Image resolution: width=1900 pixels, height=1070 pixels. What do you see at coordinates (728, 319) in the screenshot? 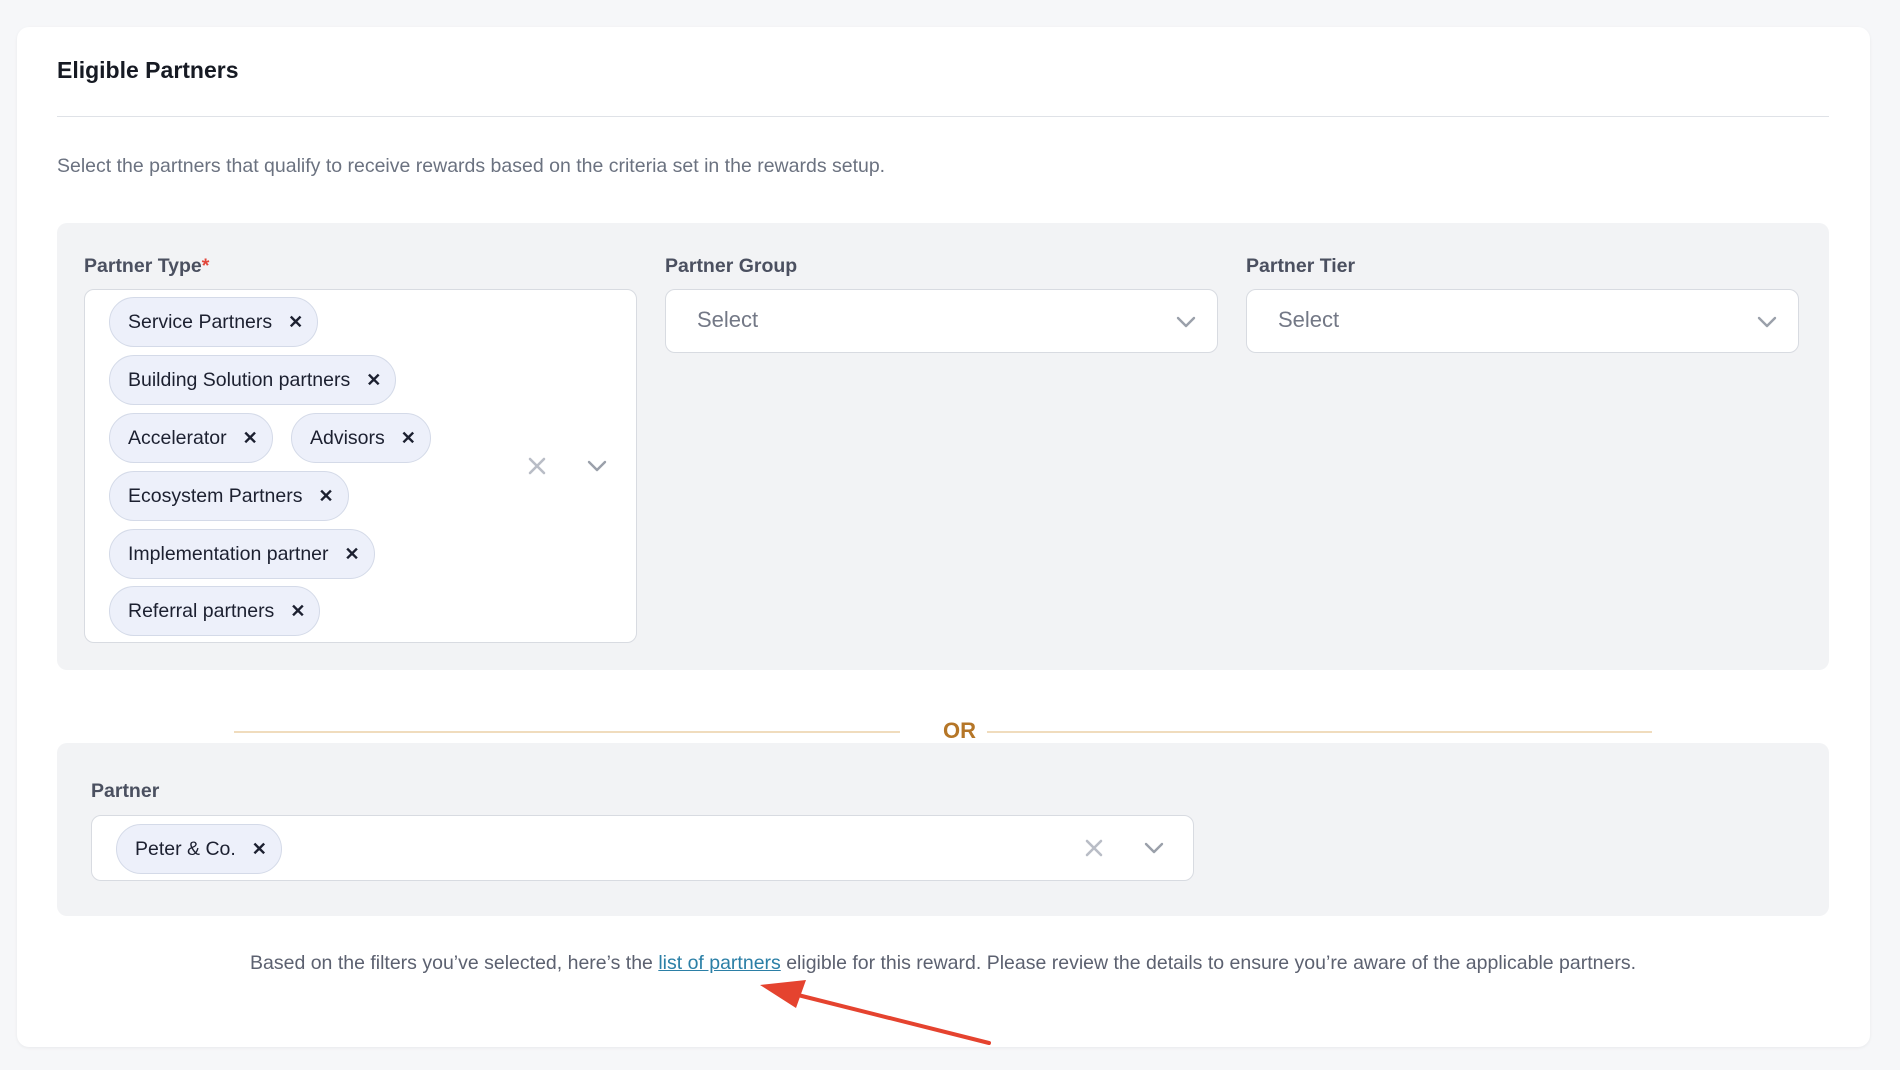
I see `partner-group-placeholder: Select` at bounding box center [728, 319].